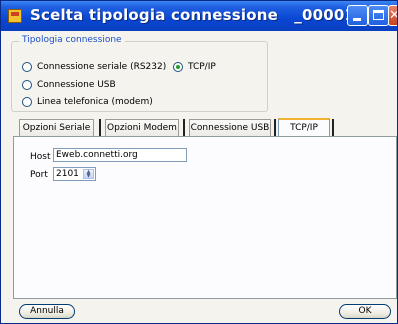  What do you see at coordinates (142, 127) in the screenshot?
I see `tab-opzioni-modem: Opzioni Modem` at bounding box center [142, 127].